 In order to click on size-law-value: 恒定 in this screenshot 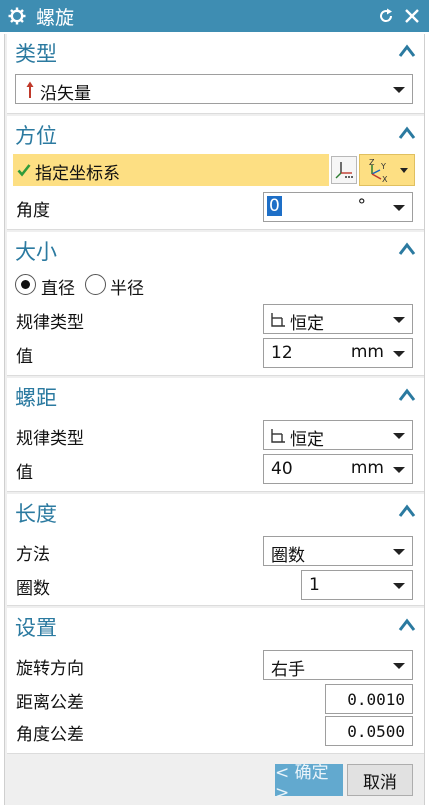, I will do `click(307, 324)`.